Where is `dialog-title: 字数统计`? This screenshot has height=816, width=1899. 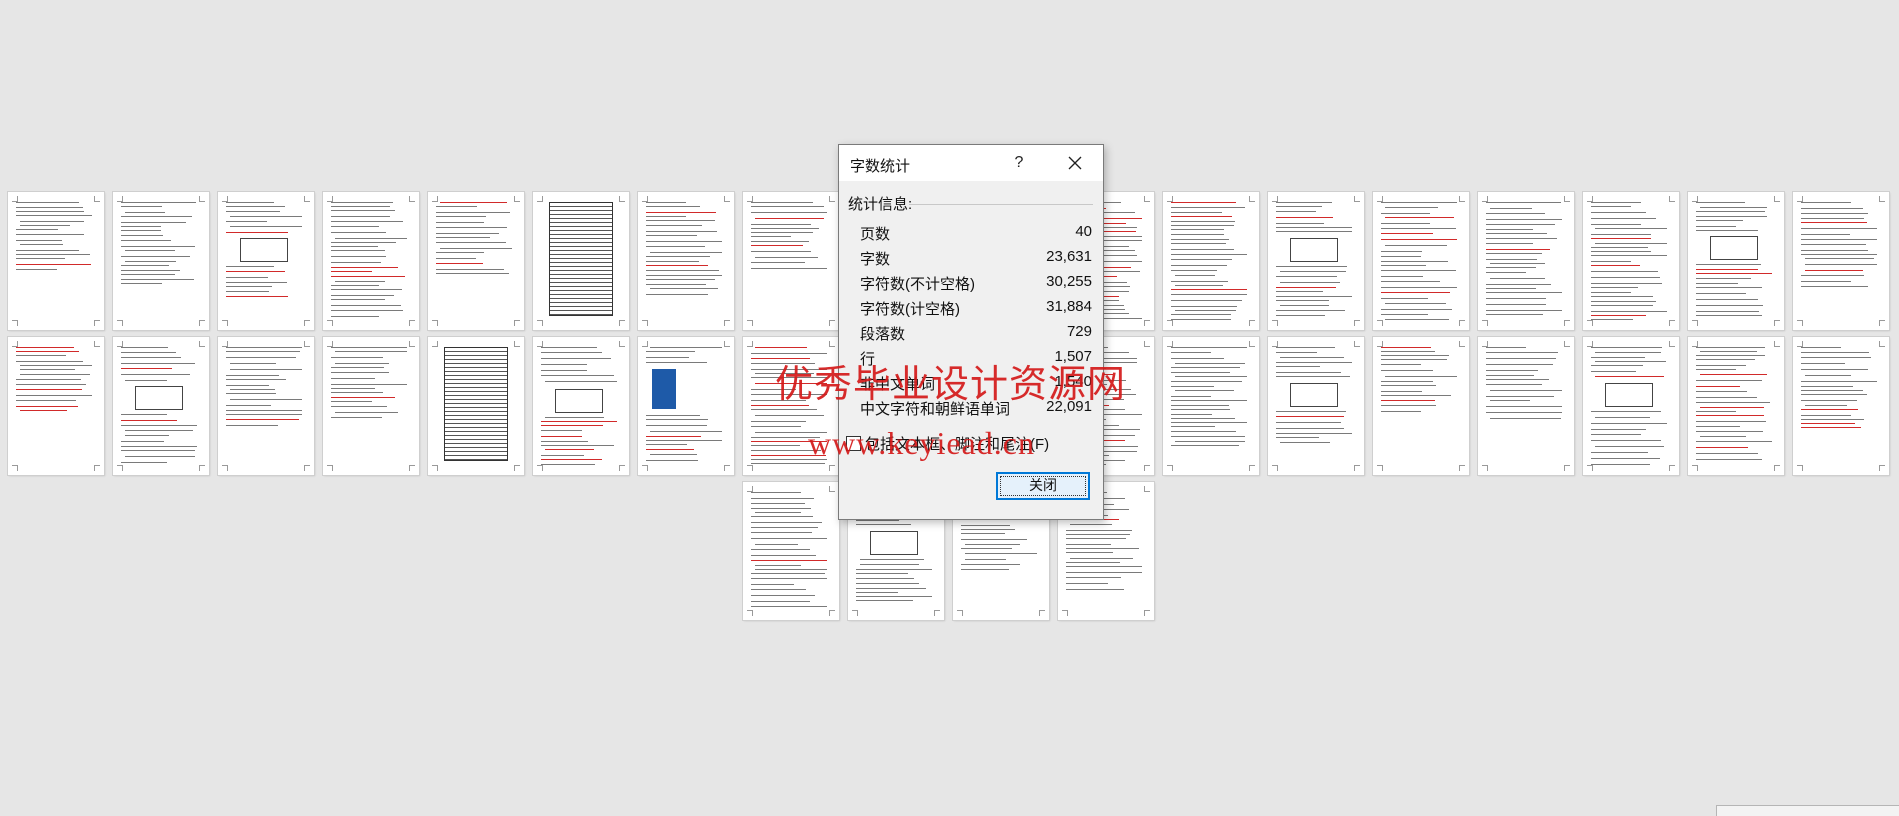 dialog-title: 字数统计 is located at coordinates (880, 166).